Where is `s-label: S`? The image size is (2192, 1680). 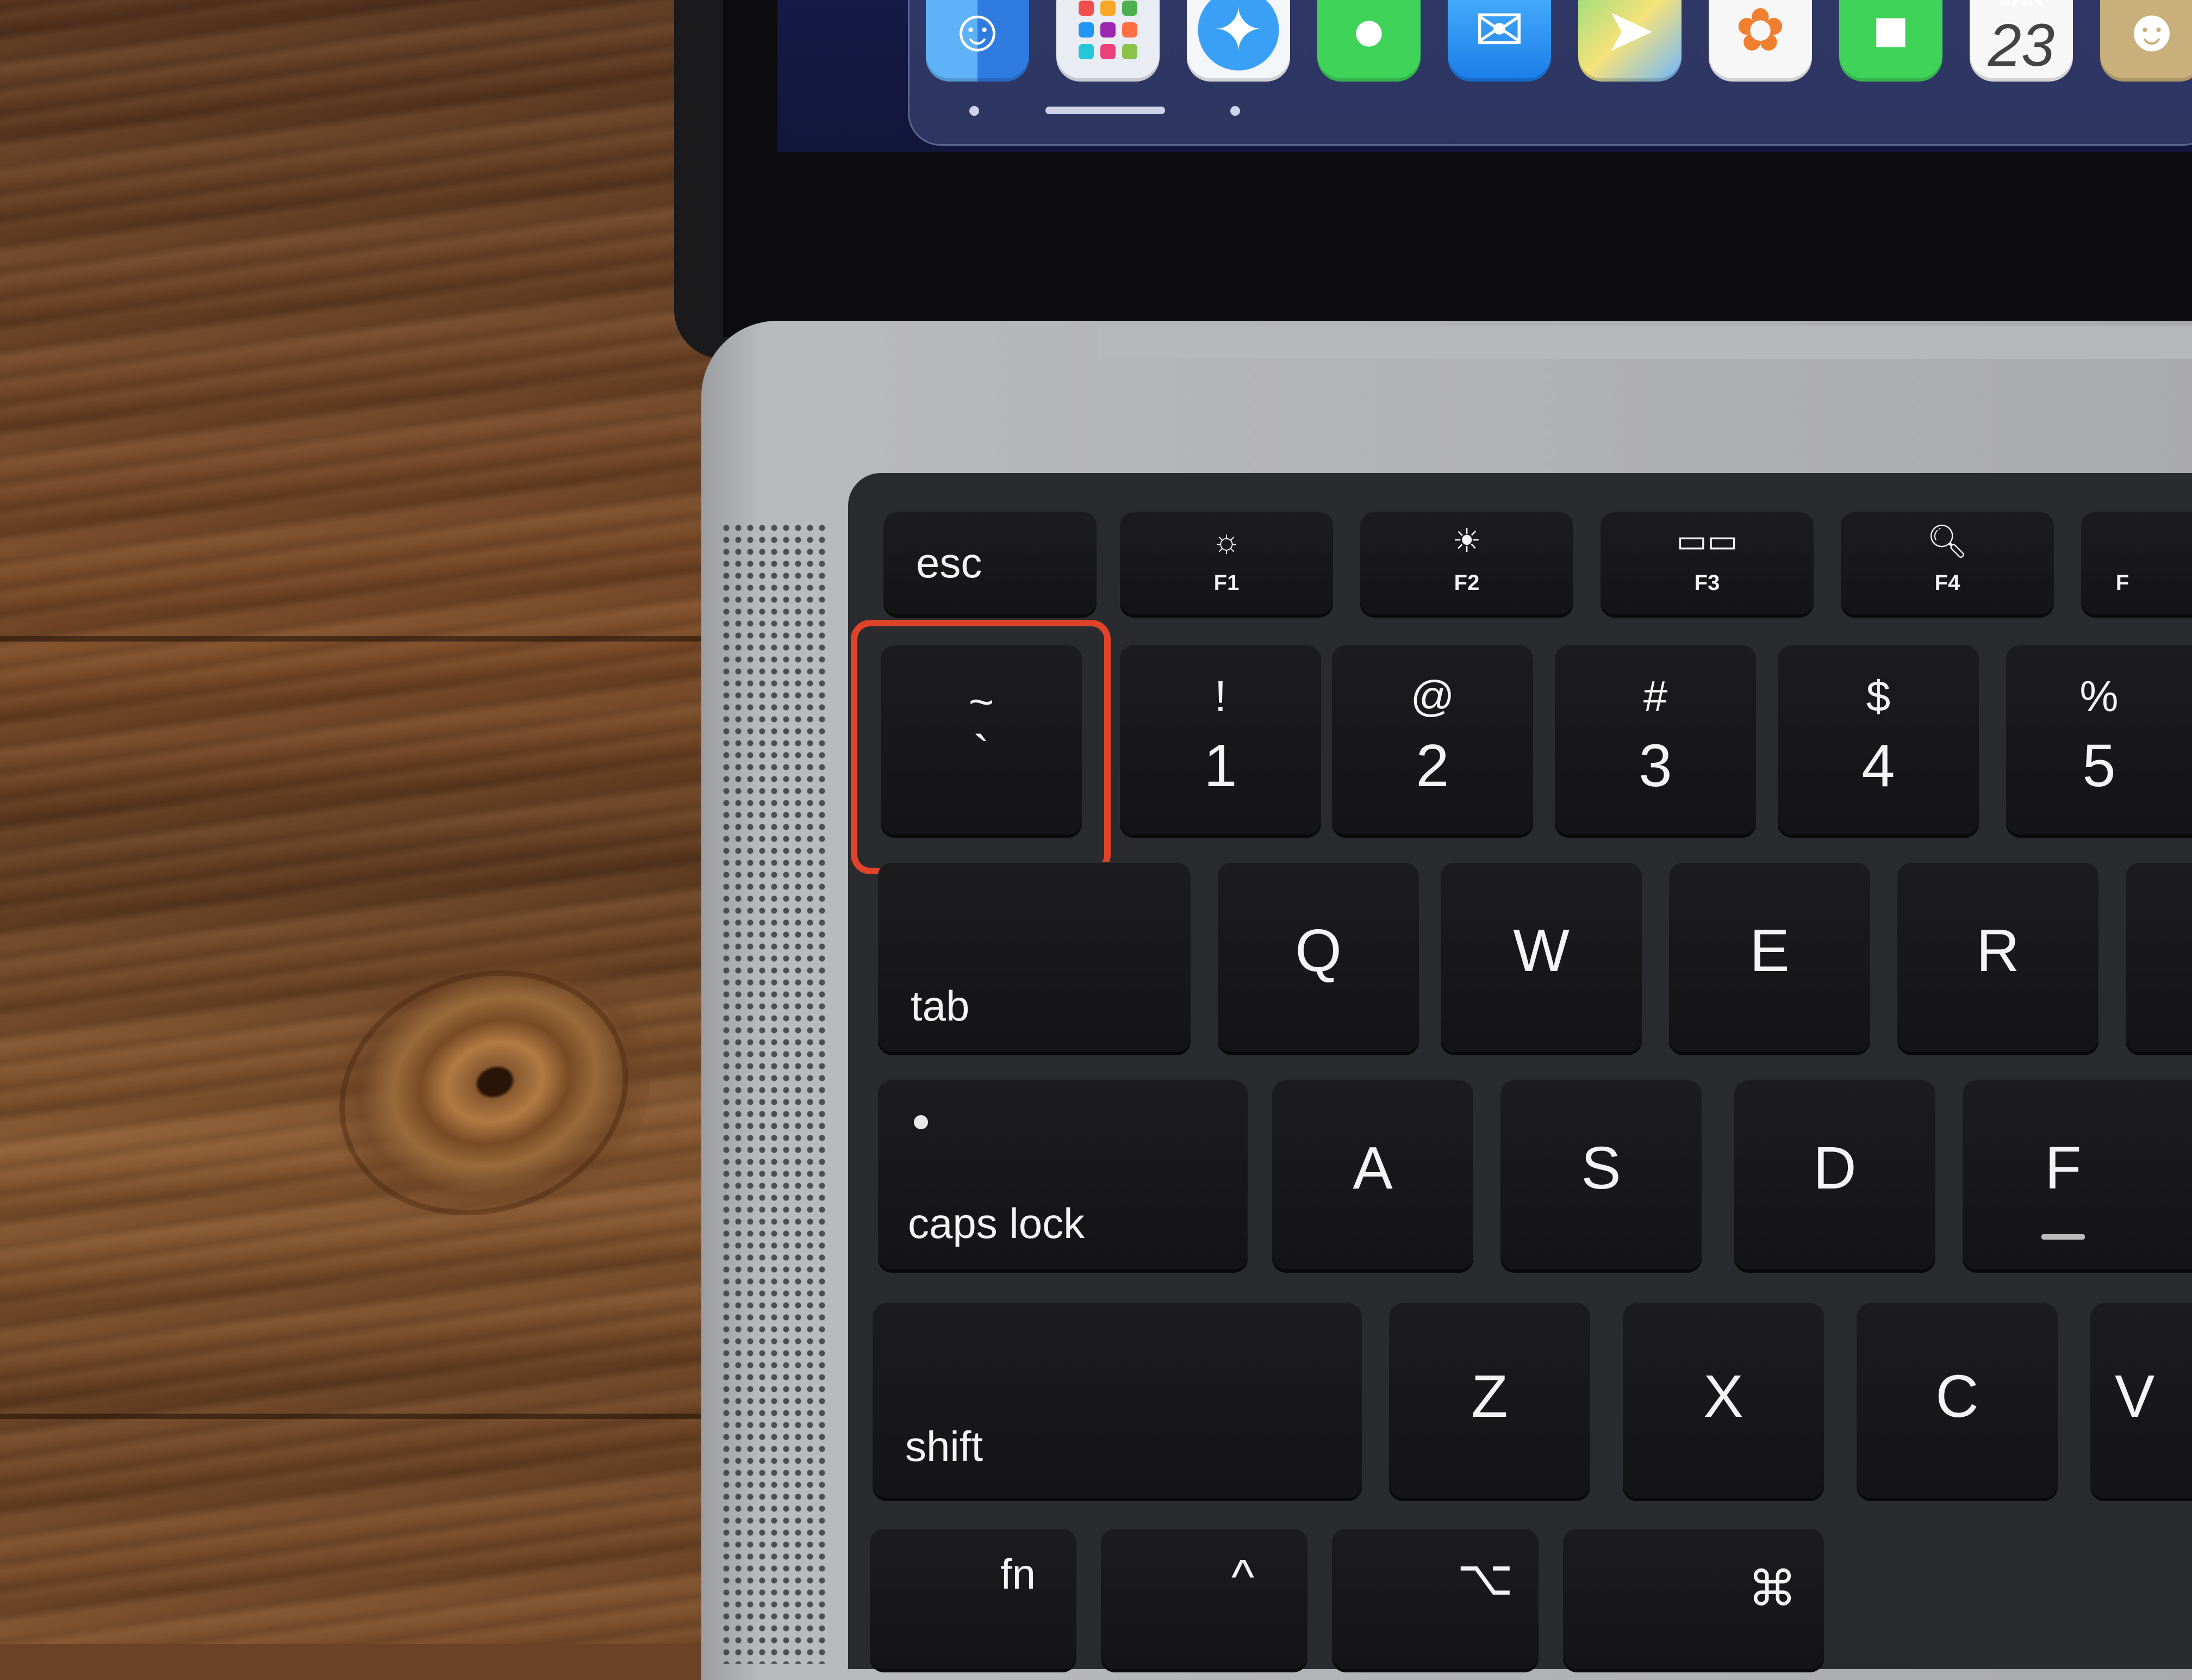
s-label: S is located at coordinates (1601, 1168).